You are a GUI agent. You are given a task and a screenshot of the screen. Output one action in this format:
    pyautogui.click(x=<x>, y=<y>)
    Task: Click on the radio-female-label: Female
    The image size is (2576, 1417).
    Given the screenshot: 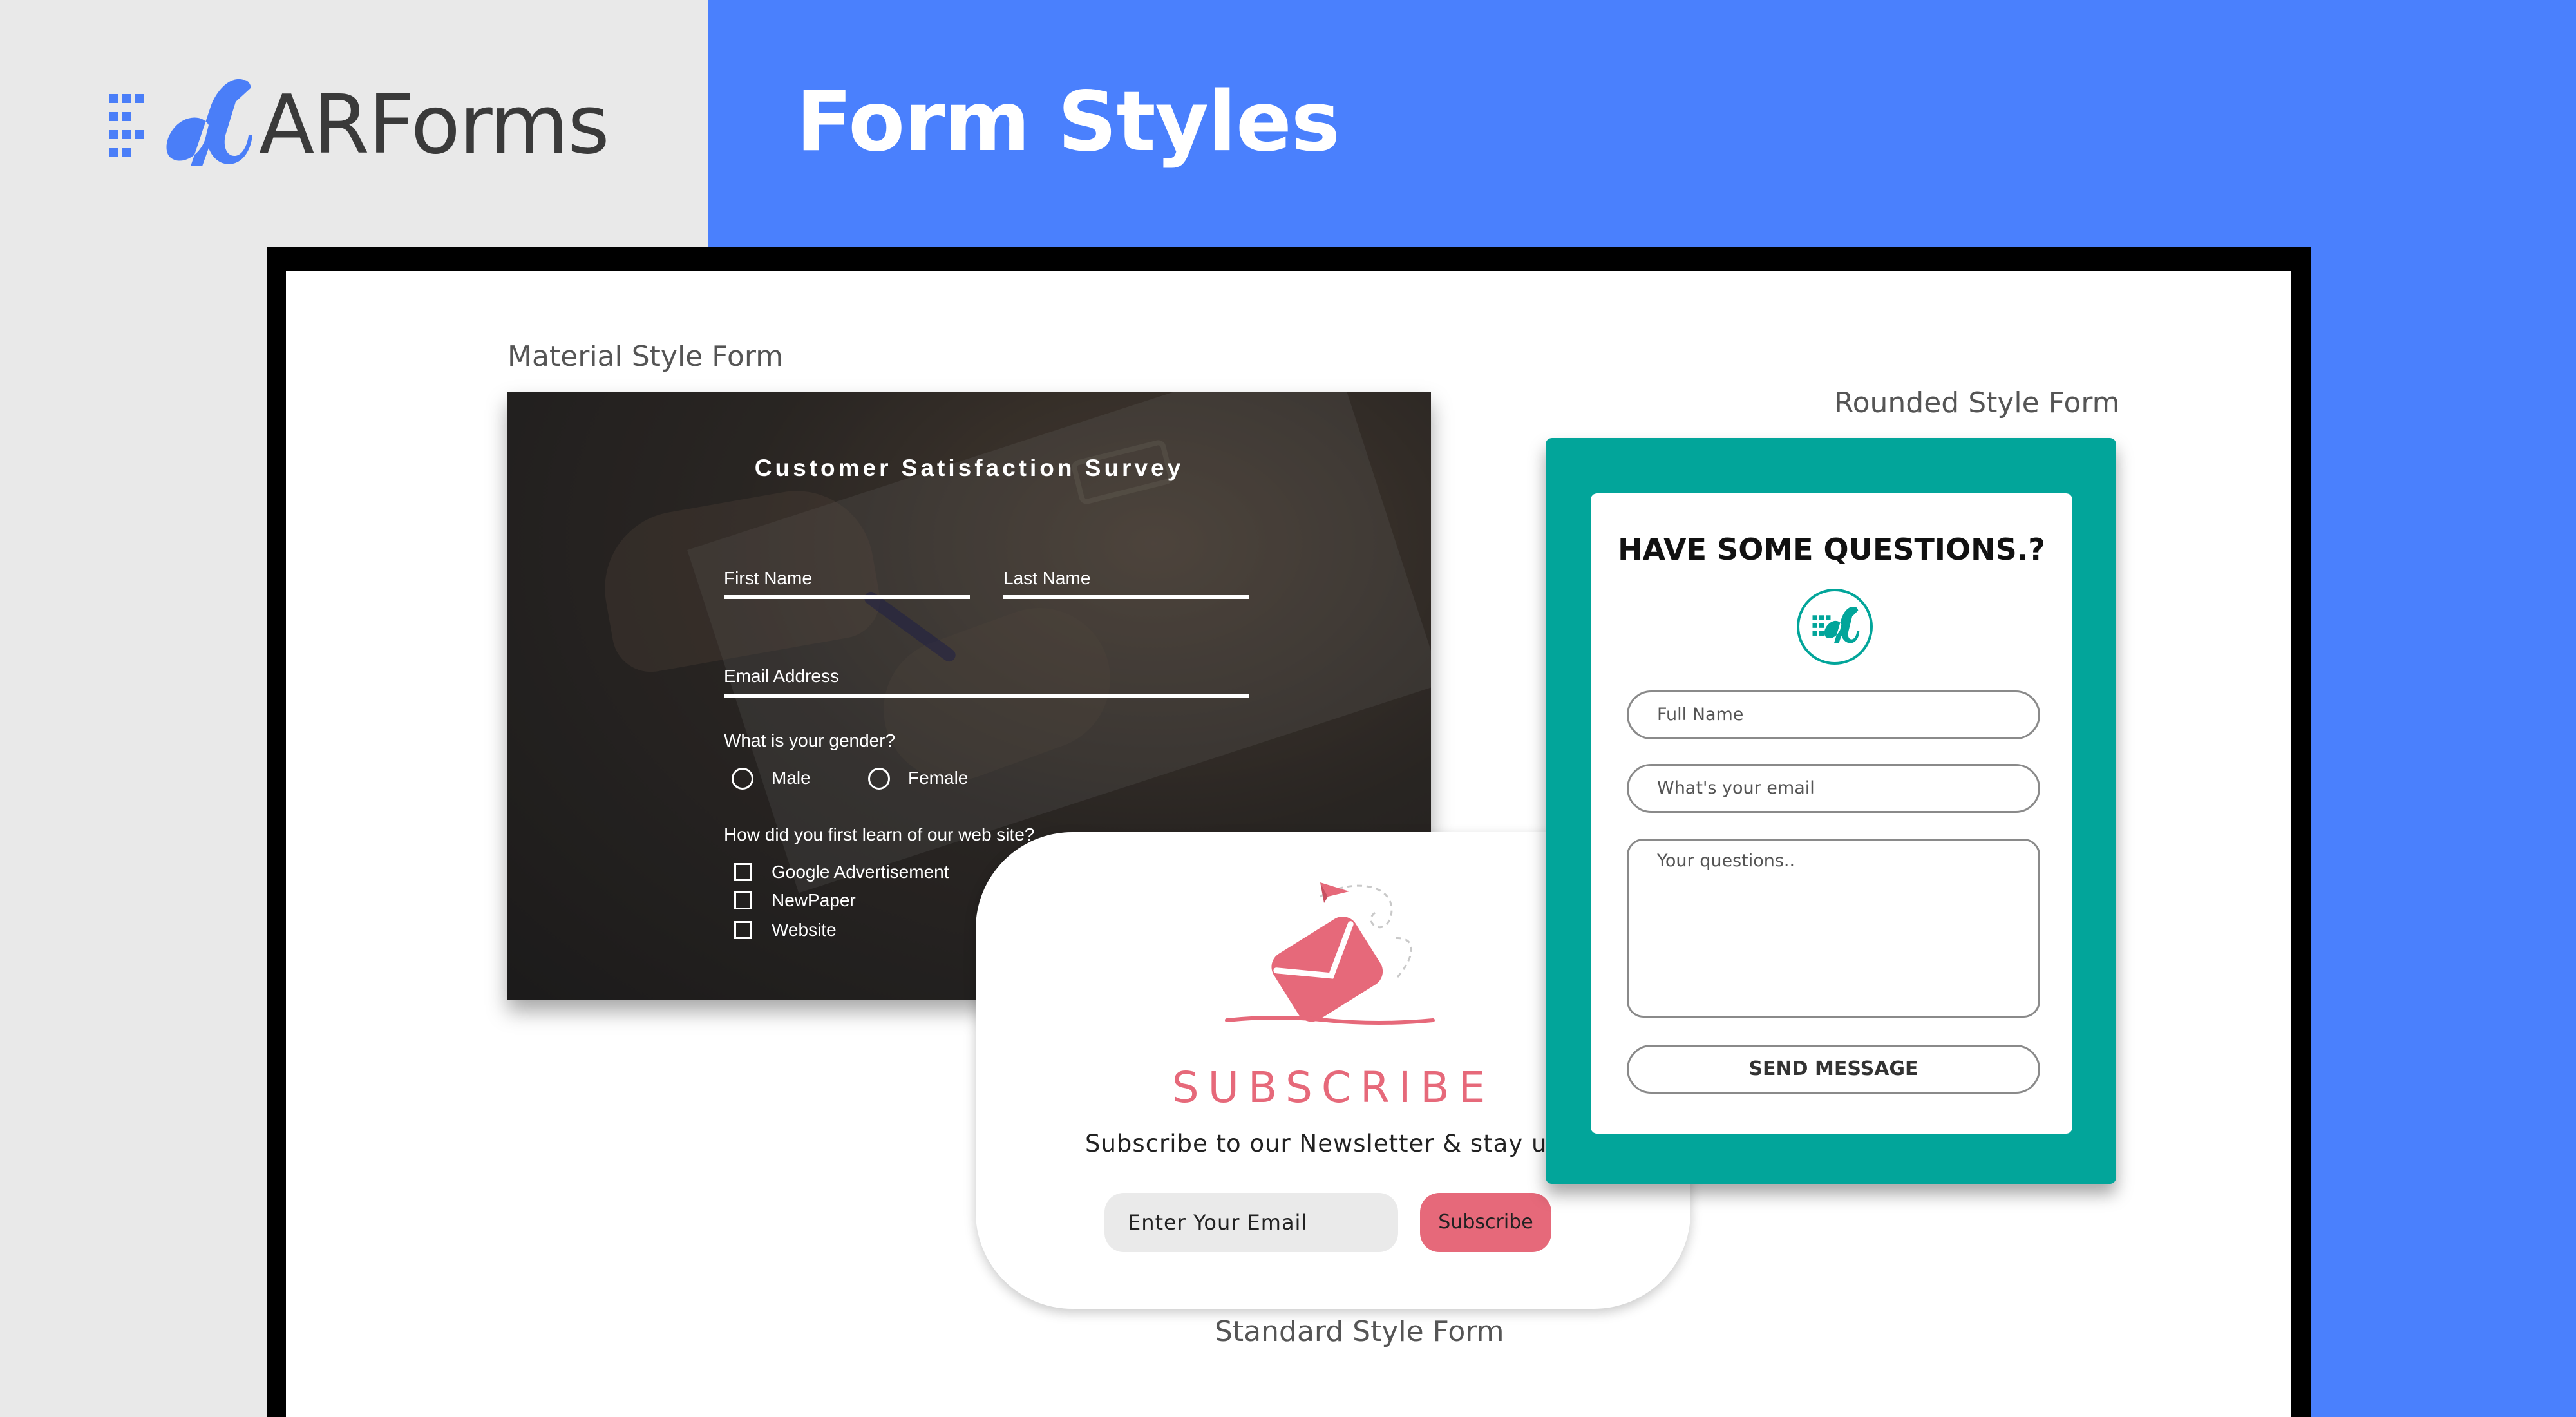 What is the action you would take?
    pyautogui.click(x=939, y=778)
    